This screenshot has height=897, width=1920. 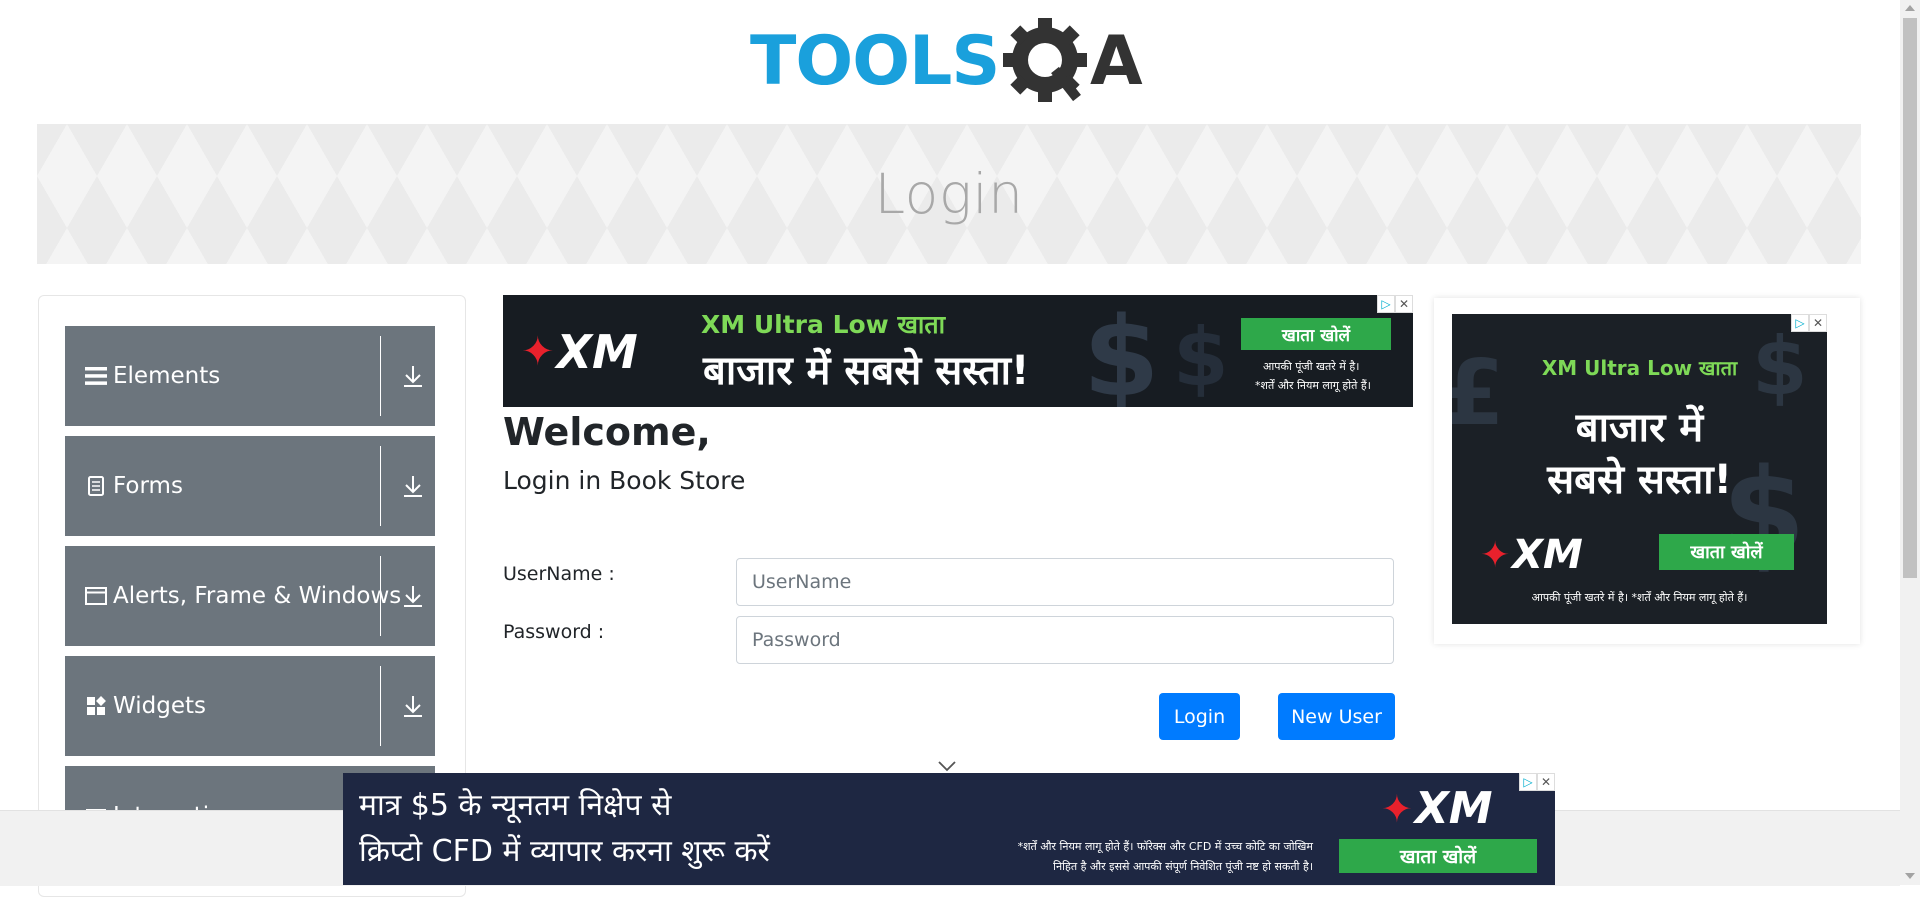 I want to click on logo-text-right: A, so click(x=1116, y=61).